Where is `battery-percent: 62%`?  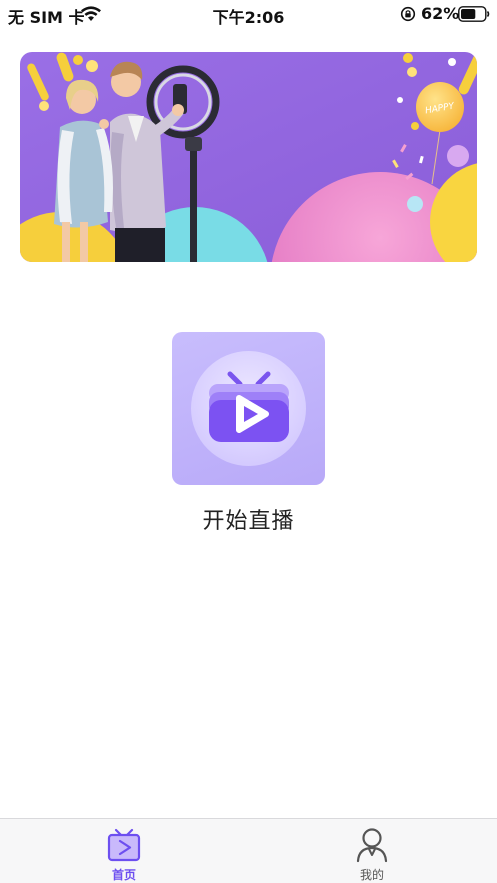
battery-percent: 62% is located at coordinates (440, 13).